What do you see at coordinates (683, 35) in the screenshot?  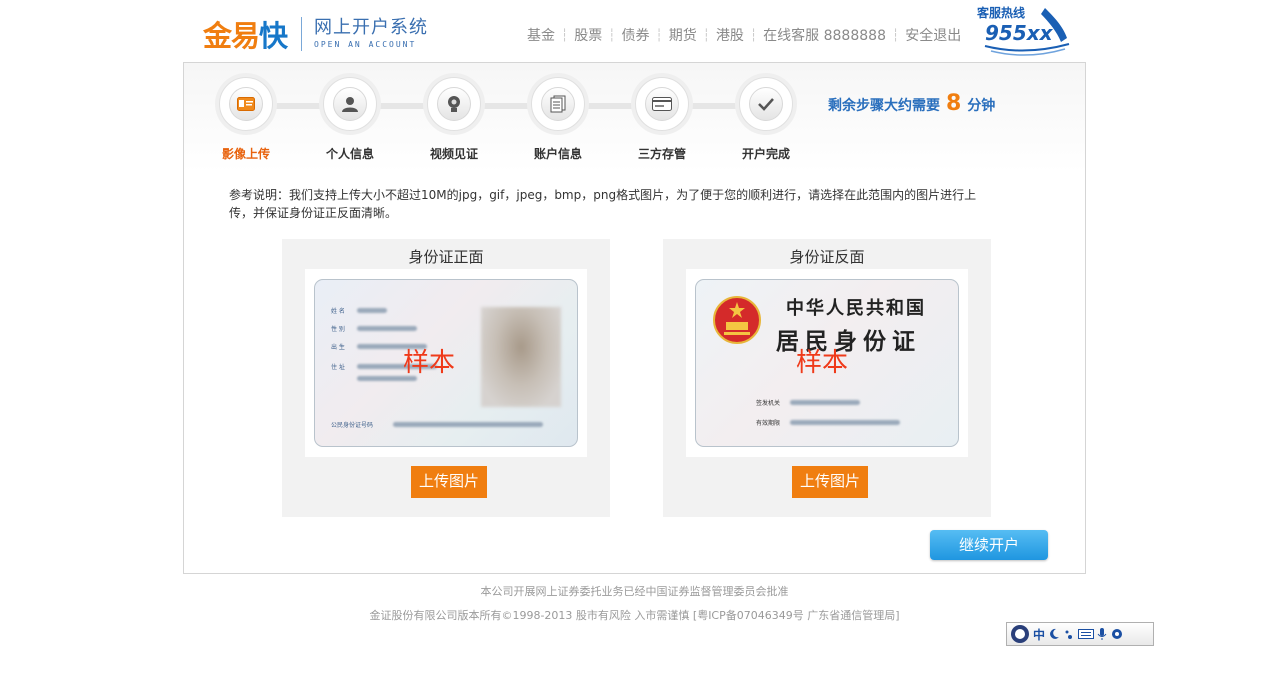 I see `nav-futures: 期货` at bounding box center [683, 35].